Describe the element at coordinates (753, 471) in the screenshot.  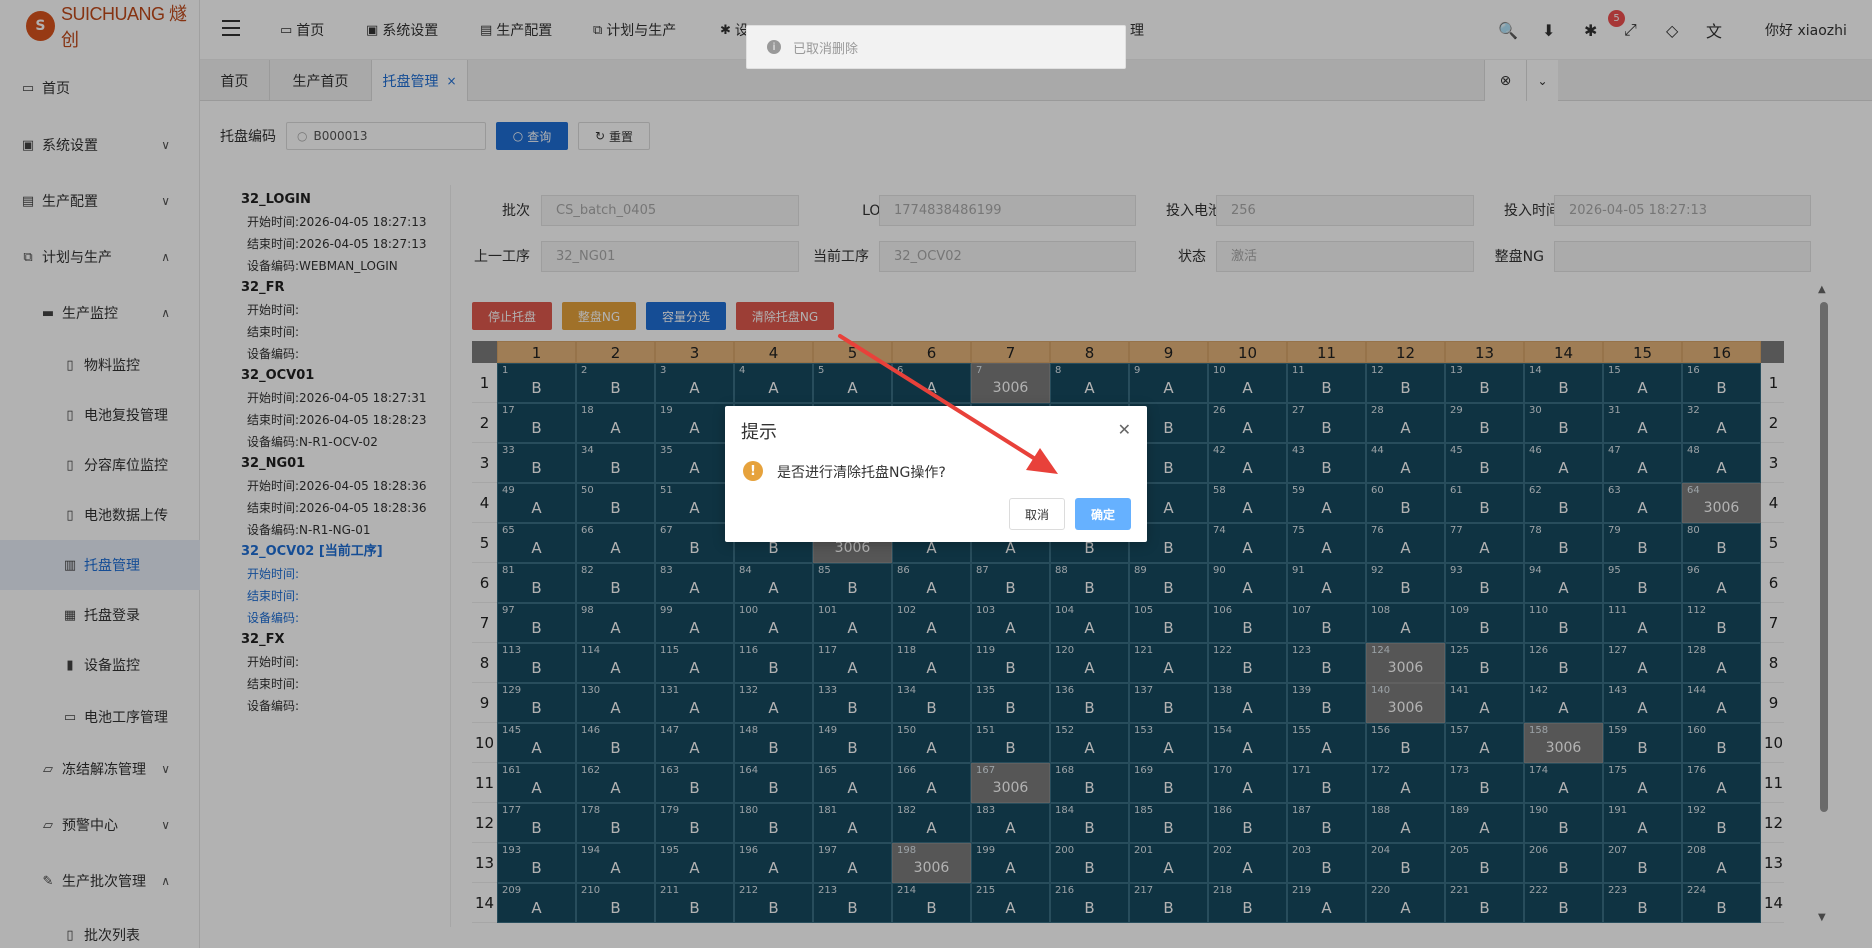
I see `warning-icon: !` at that location.